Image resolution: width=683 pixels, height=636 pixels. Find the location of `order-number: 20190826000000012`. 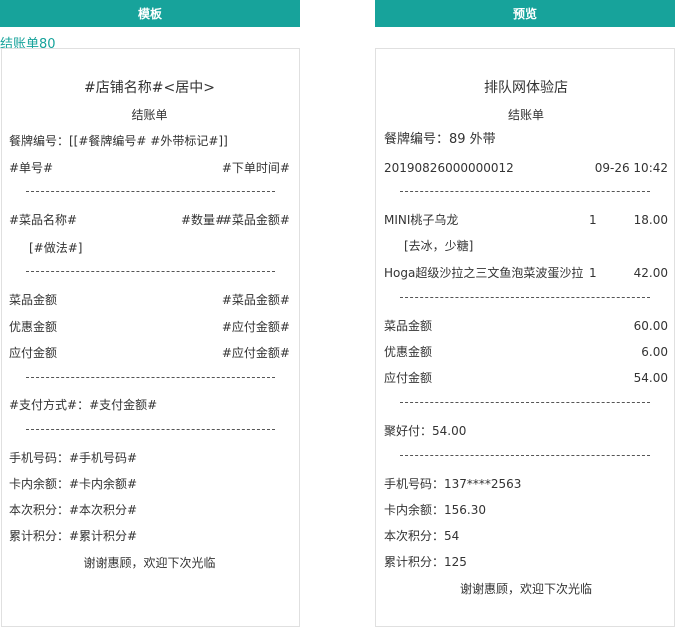

order-number: 20190826000000012 is located at coordinates (449, 168).